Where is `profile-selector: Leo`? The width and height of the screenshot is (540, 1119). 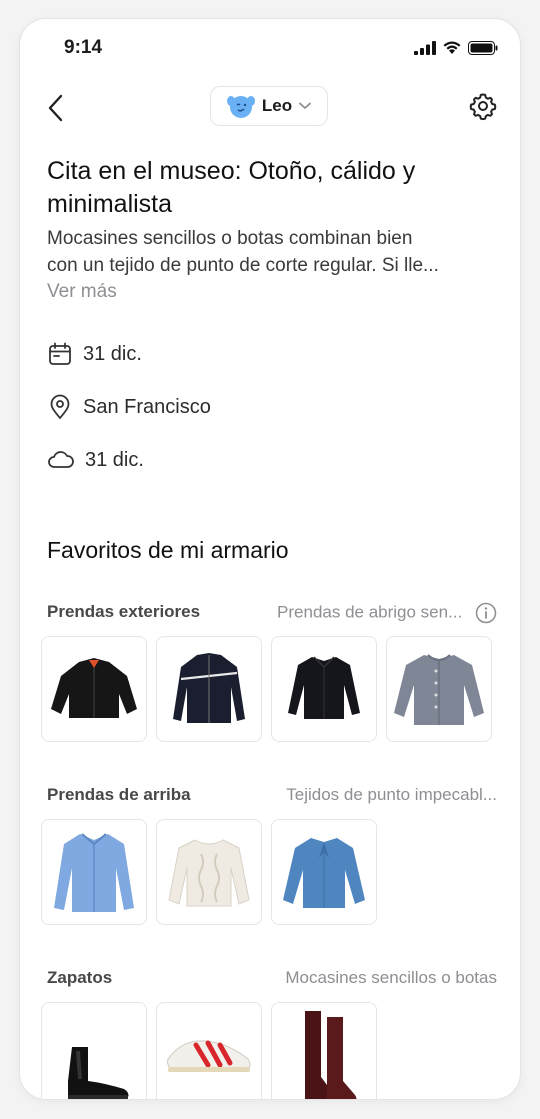 profile-selector: Leo is located at coordinates (269, 106).